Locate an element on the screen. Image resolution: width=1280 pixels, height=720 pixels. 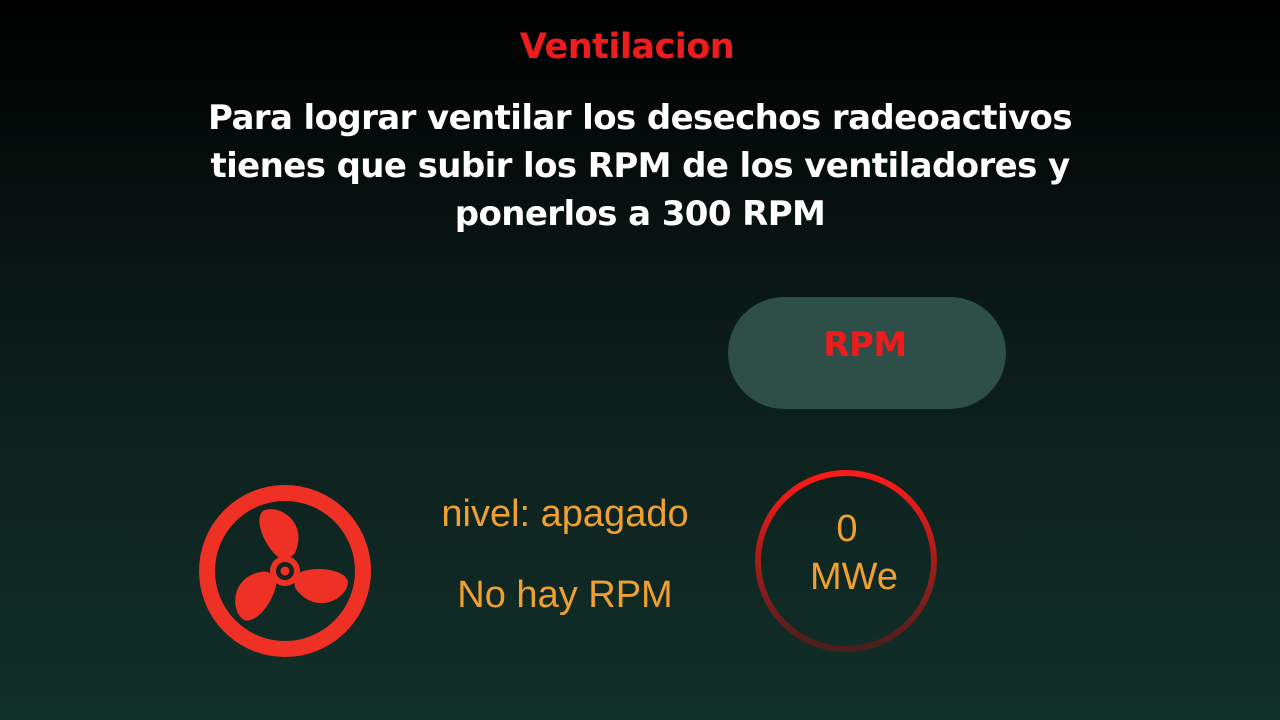
gauge-unit: MWe is located at coordinates (854, 577).